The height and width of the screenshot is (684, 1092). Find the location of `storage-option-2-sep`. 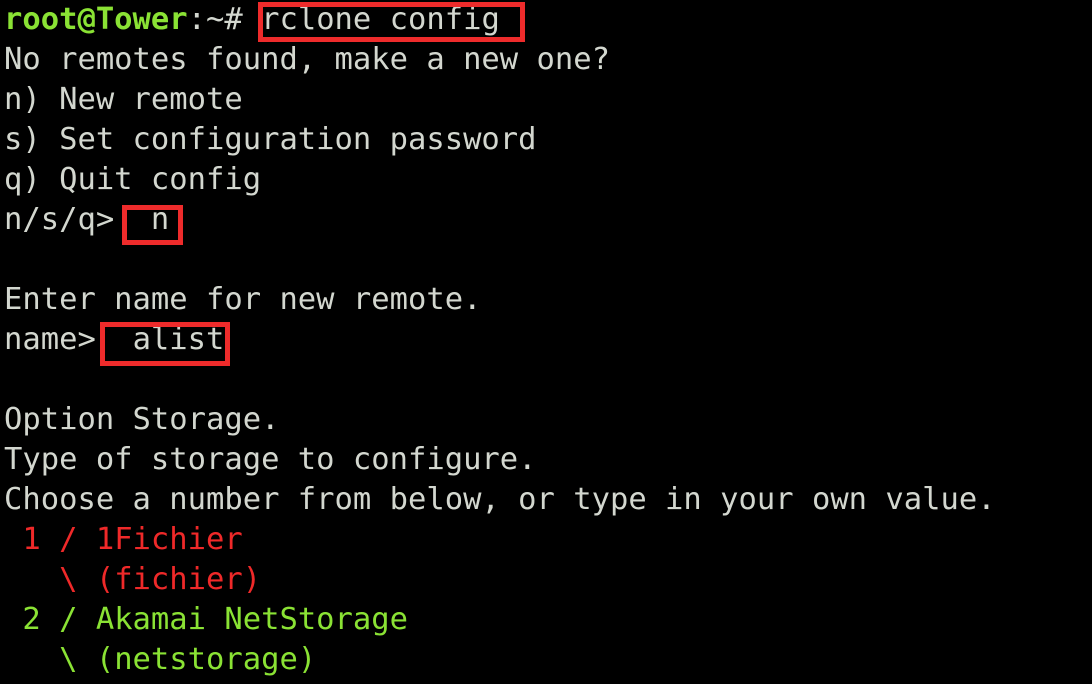

storage-option-2-sep is located at coordinates (86, 619).